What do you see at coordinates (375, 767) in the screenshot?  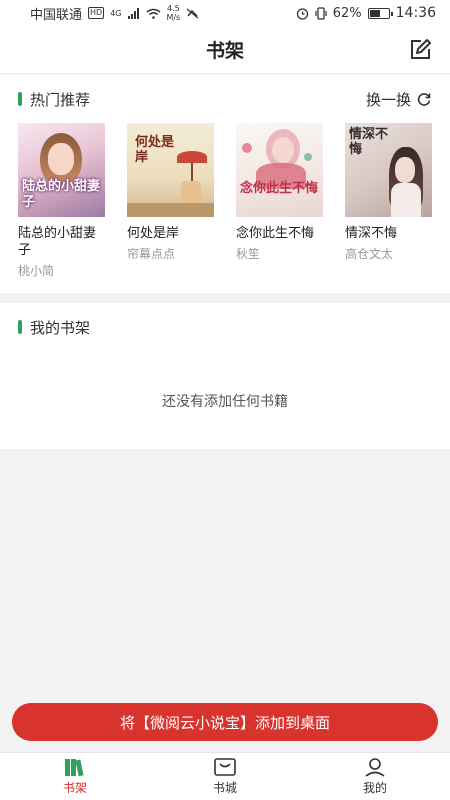 I see `user-icon` at bounding box center [375, 767].